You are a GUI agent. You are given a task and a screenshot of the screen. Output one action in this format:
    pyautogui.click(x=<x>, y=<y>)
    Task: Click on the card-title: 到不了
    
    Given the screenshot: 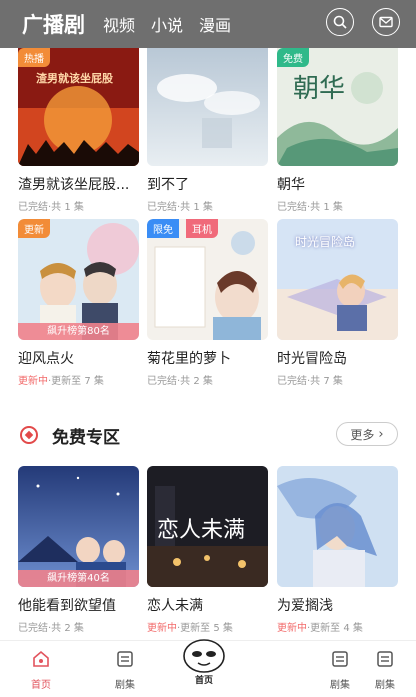 What is the action you would take?
    pyautogui.click(x=207, y=184)
    